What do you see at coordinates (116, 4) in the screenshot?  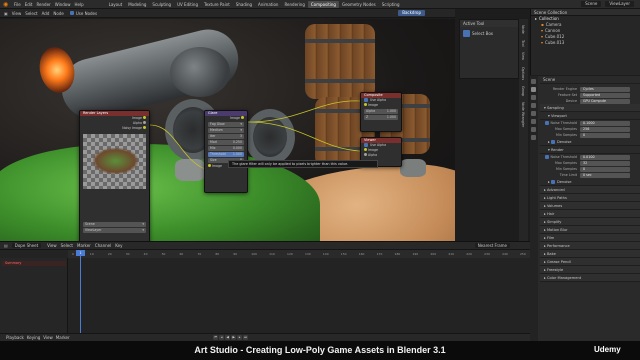 I see `tab-layout: Layout` at bounding box center [116, 4].